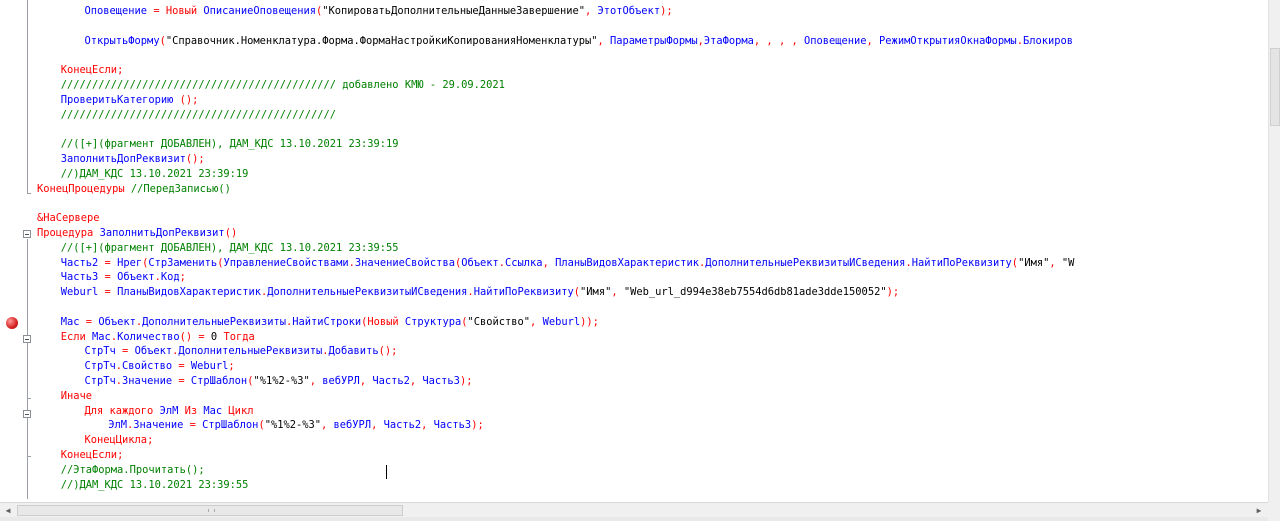 This screenshot has width=1280, height=521. I want to click on code-line: КонецЦикла;, so click(119, 440).